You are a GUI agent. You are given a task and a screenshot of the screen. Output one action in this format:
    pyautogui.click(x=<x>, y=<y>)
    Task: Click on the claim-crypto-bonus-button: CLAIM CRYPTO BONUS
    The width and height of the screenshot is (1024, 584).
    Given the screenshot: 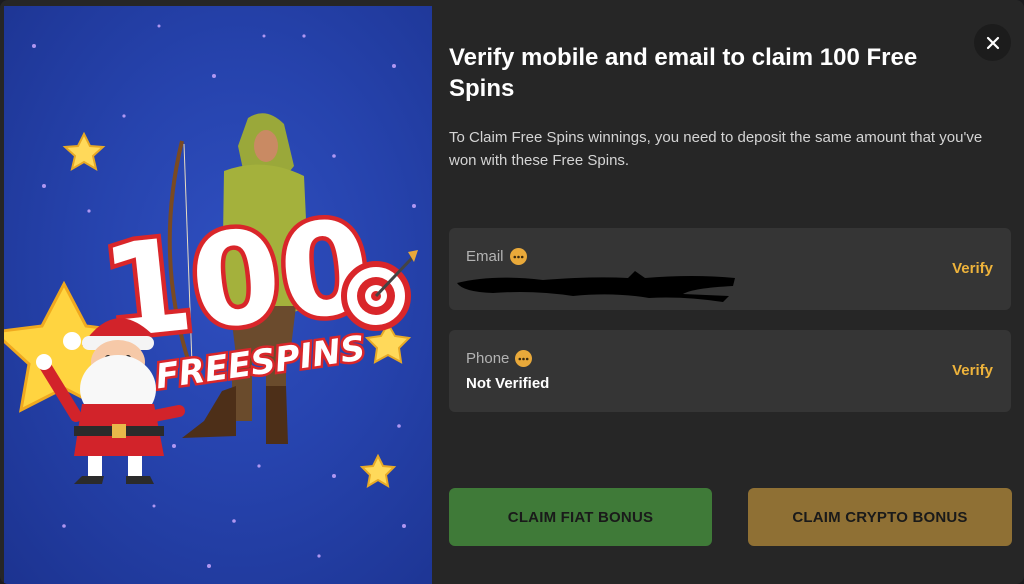 What is the action you would take?
    pyautogui.click(x=880, y=517)
    